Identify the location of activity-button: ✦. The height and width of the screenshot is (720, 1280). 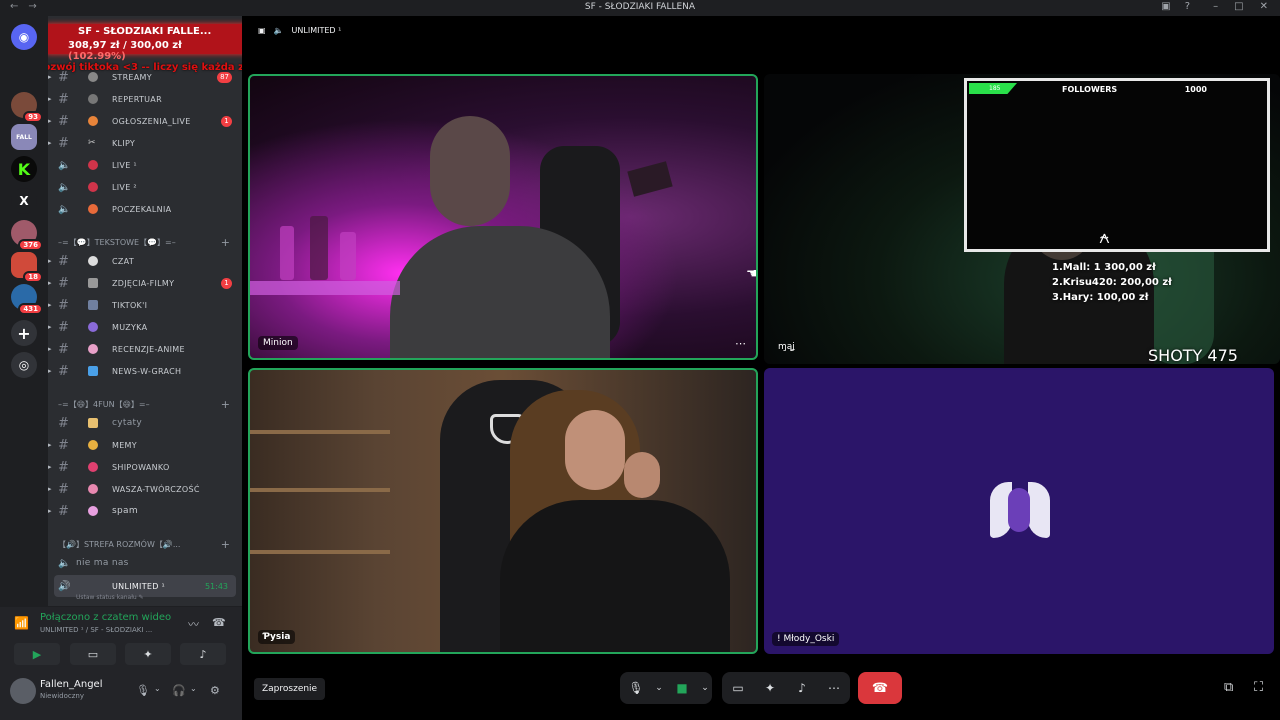
(148, 654).